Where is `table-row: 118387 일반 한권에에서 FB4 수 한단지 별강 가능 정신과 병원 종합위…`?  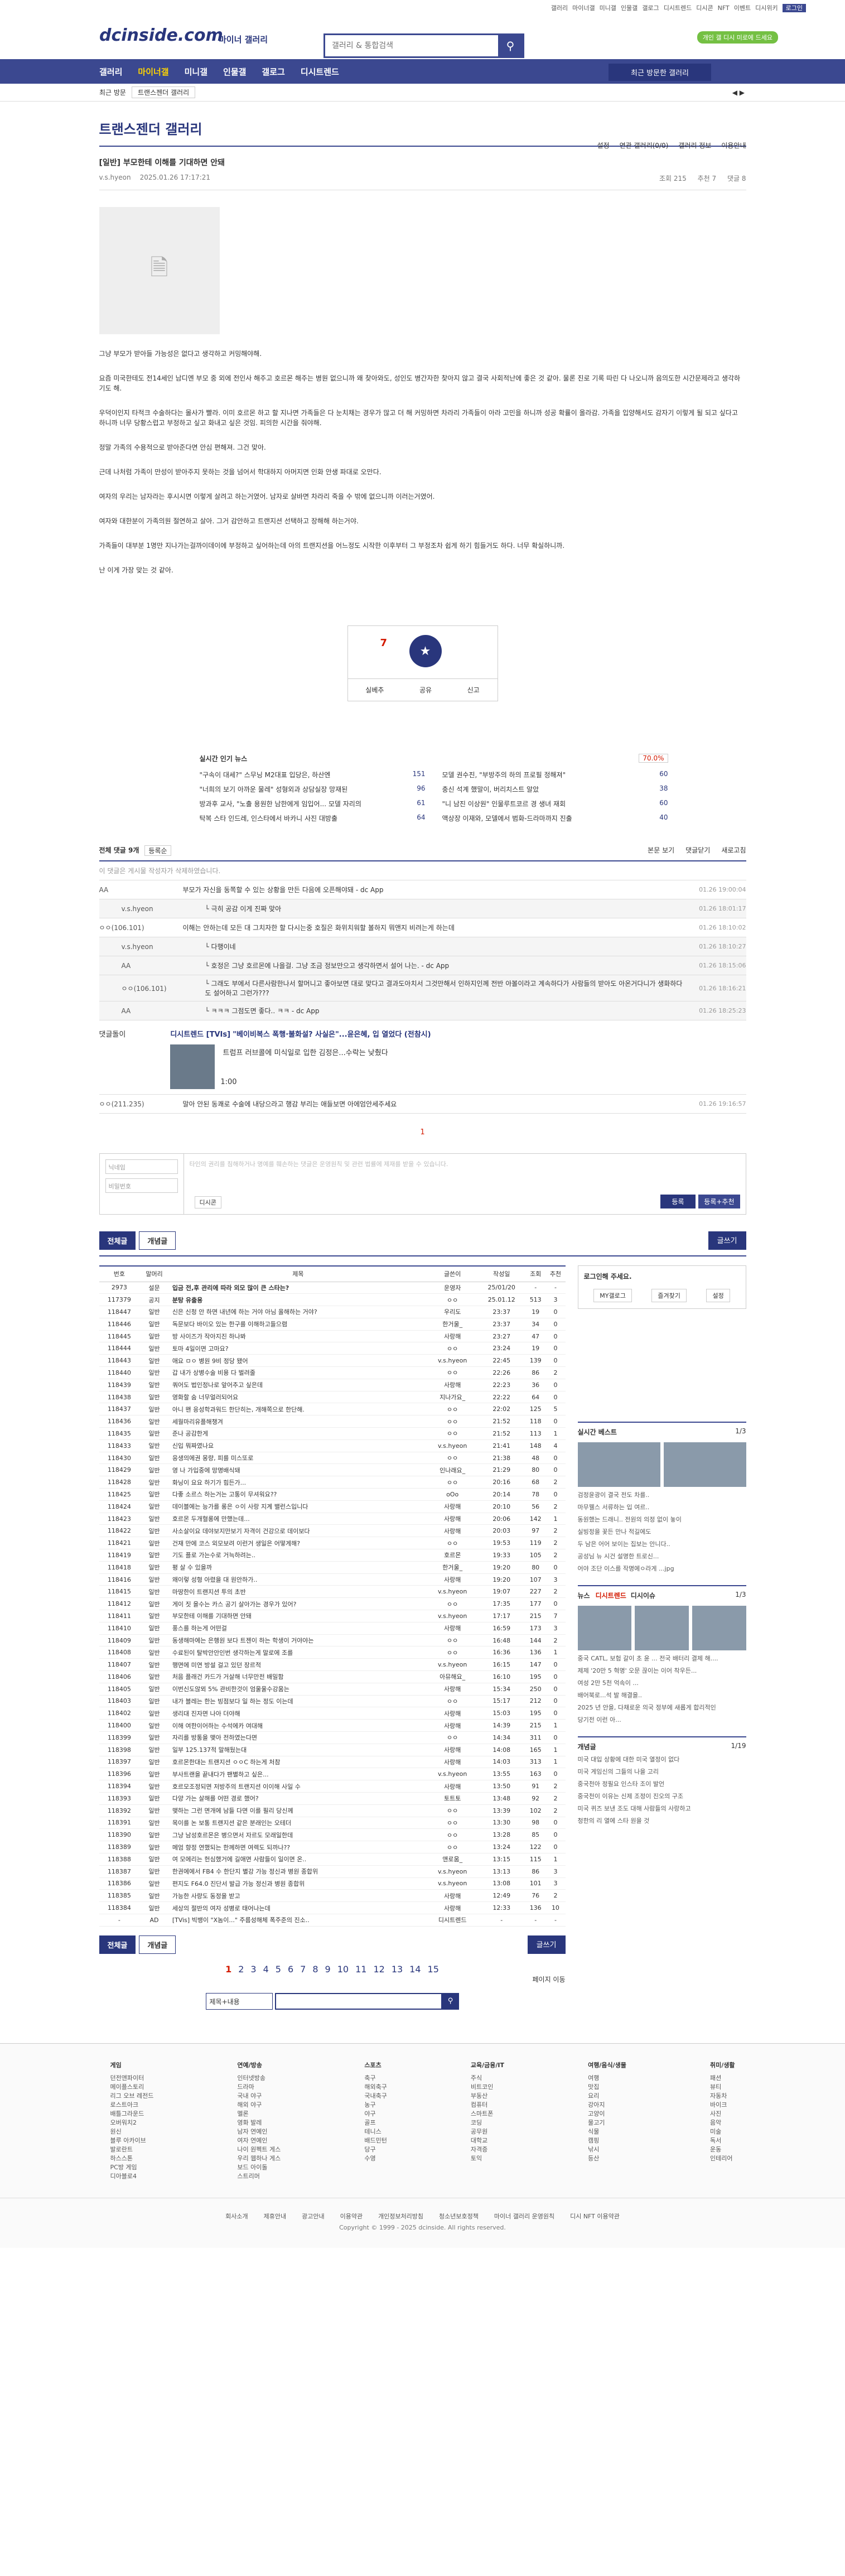 table-row: 118387 일반 한권에에서 FB4 수 한단지 별강 가능 정신과 병원 종합위… is located at coordinates (332, 1872).